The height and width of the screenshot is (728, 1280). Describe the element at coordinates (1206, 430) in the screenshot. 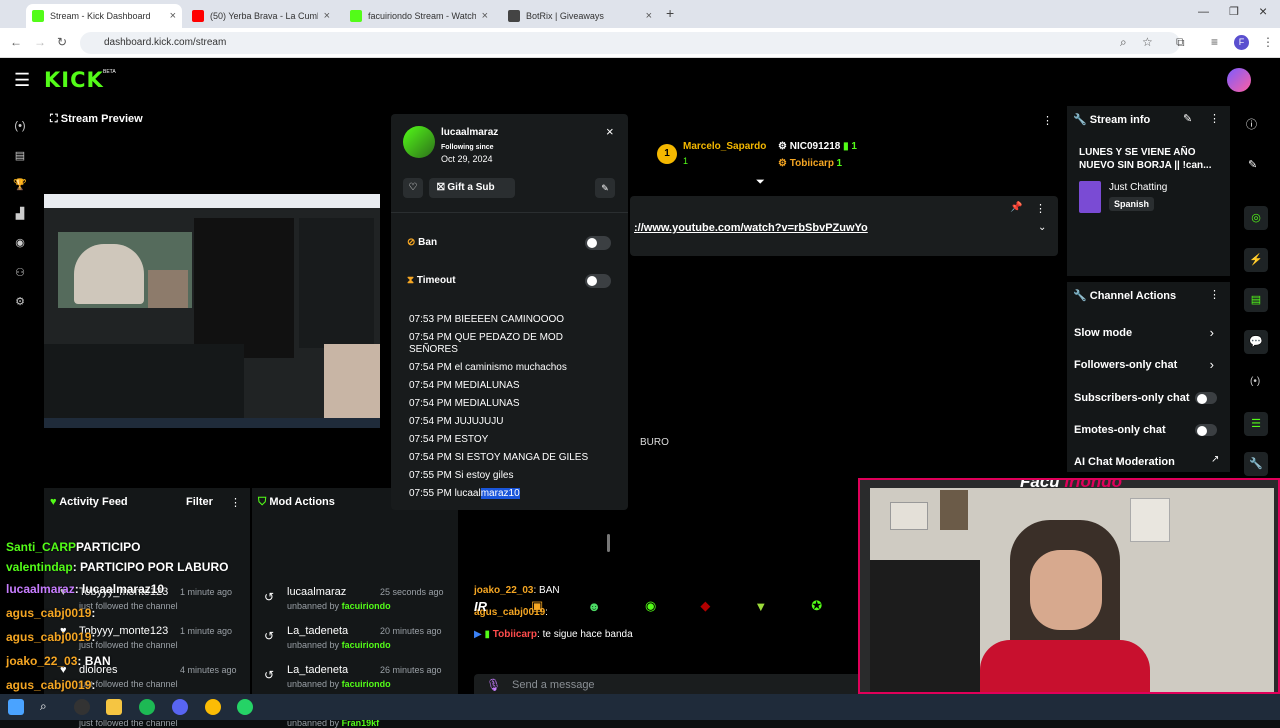

I see `emotes-only-toggle` at that location.